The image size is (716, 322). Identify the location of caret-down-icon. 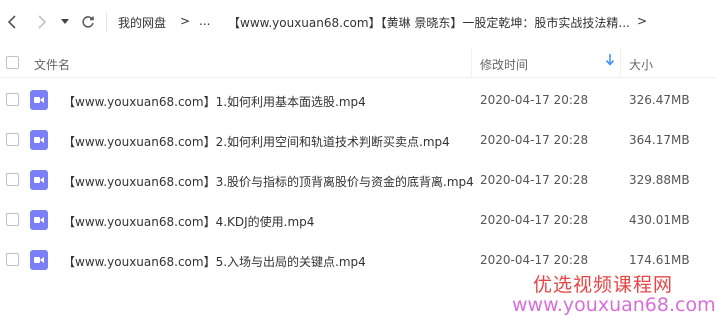
(65, 21).